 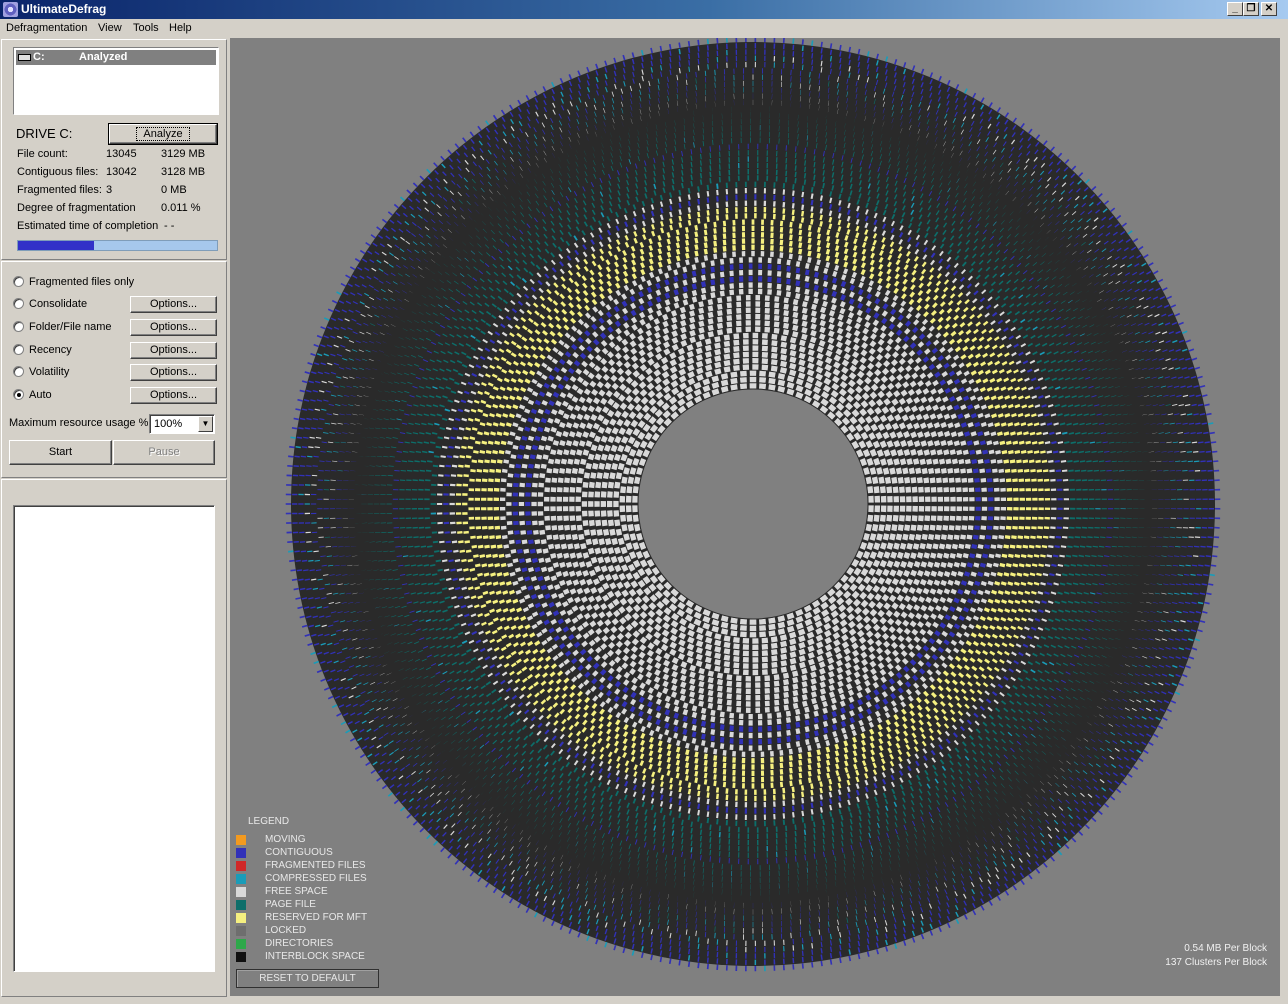 What do you see at coordinates (82, 282) in the screenshot?
I see `label-fragmented-only: Fragmented files only` at bounding box center [82, 282].